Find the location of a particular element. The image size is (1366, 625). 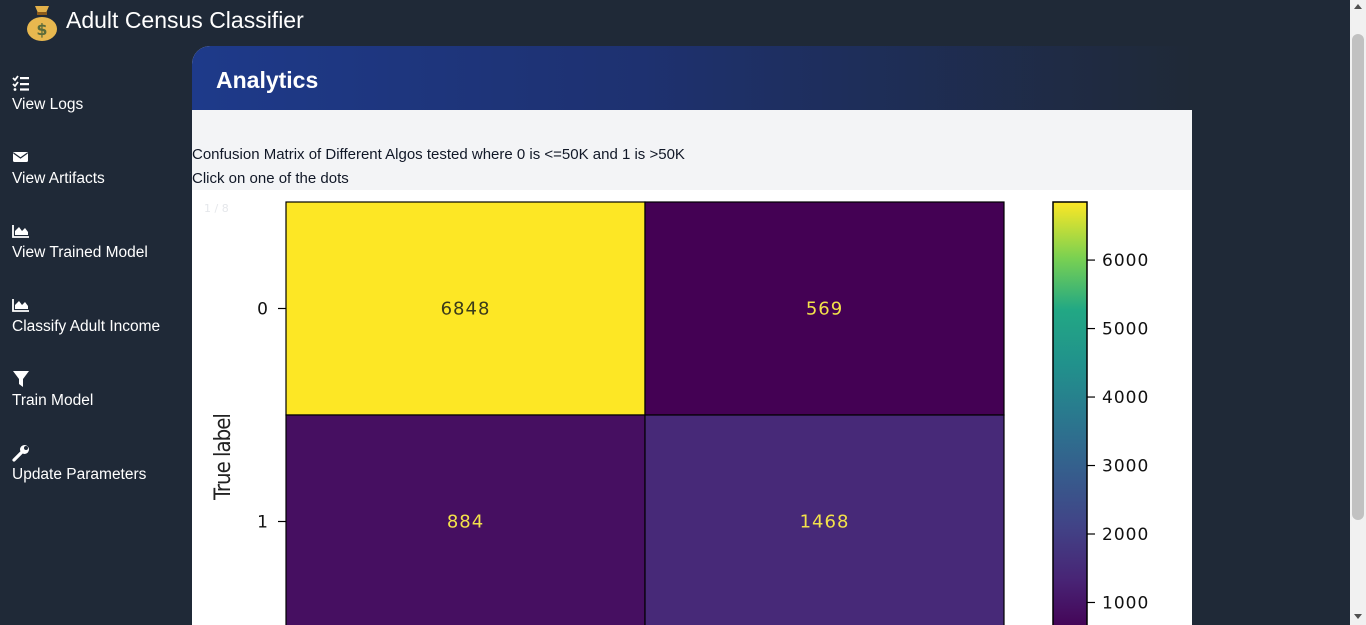

sidebar-item-classify-adult-income: Classify Adult Income is located at coordinates (99, 327).